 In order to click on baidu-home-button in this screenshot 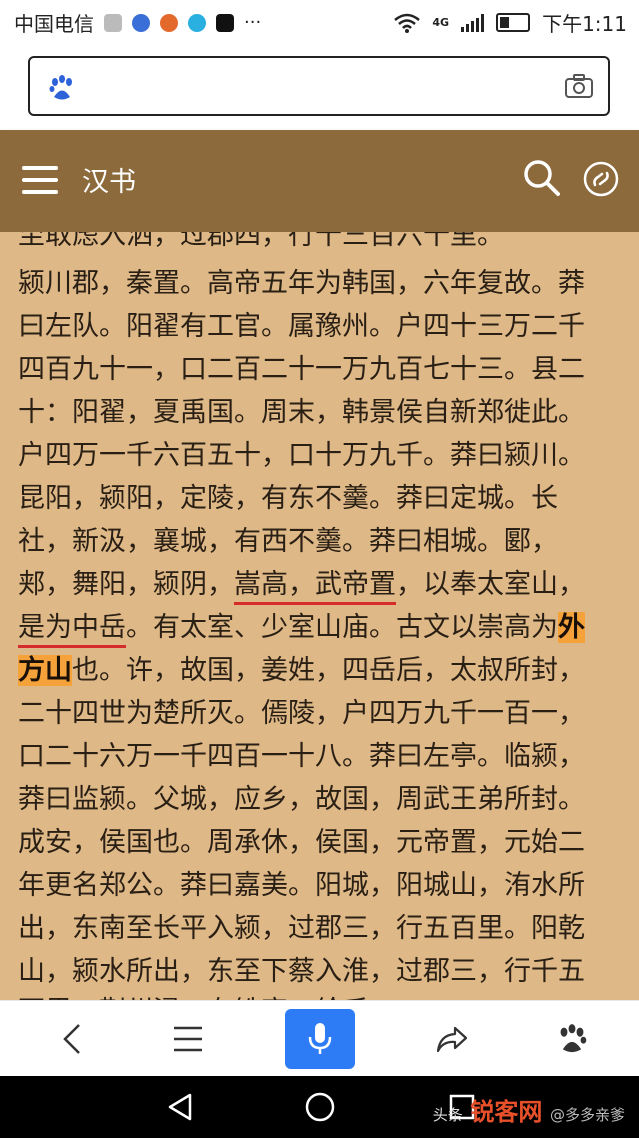, I will do `click(572, 1039)`.